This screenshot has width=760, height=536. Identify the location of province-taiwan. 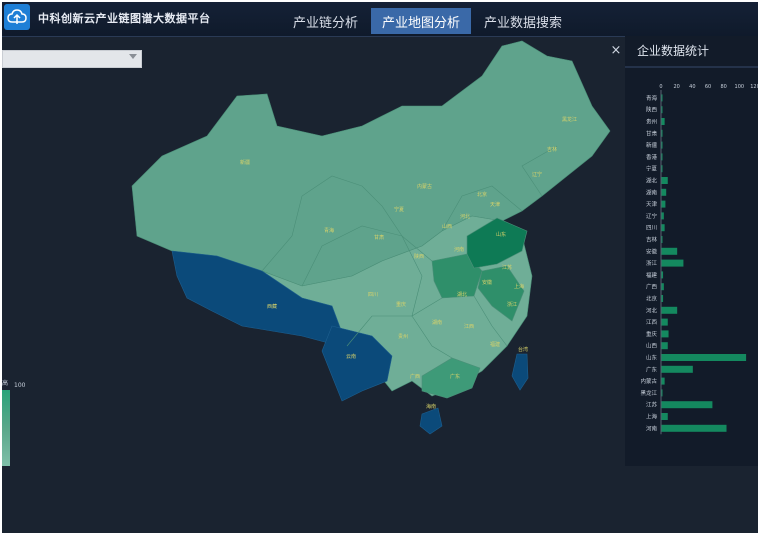
(520, 372).